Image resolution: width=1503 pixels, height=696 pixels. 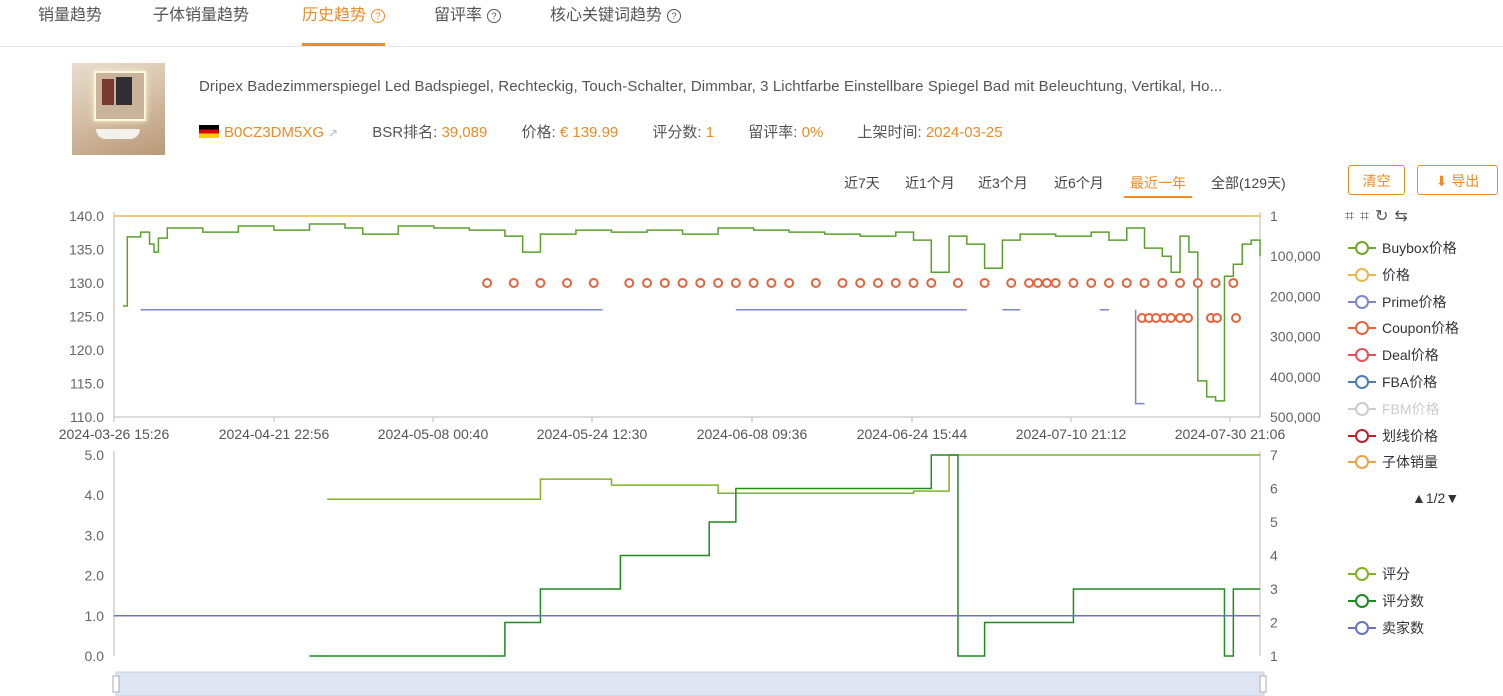 I want to click on y-right-tick-label: 5, so click(x=1274, y=522).